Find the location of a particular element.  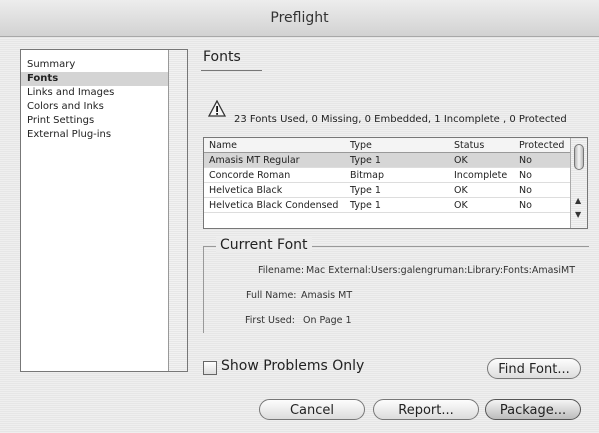

table-row: Helvetica Black Condensed Type 1 OK No is located at coordinates (387, 205).